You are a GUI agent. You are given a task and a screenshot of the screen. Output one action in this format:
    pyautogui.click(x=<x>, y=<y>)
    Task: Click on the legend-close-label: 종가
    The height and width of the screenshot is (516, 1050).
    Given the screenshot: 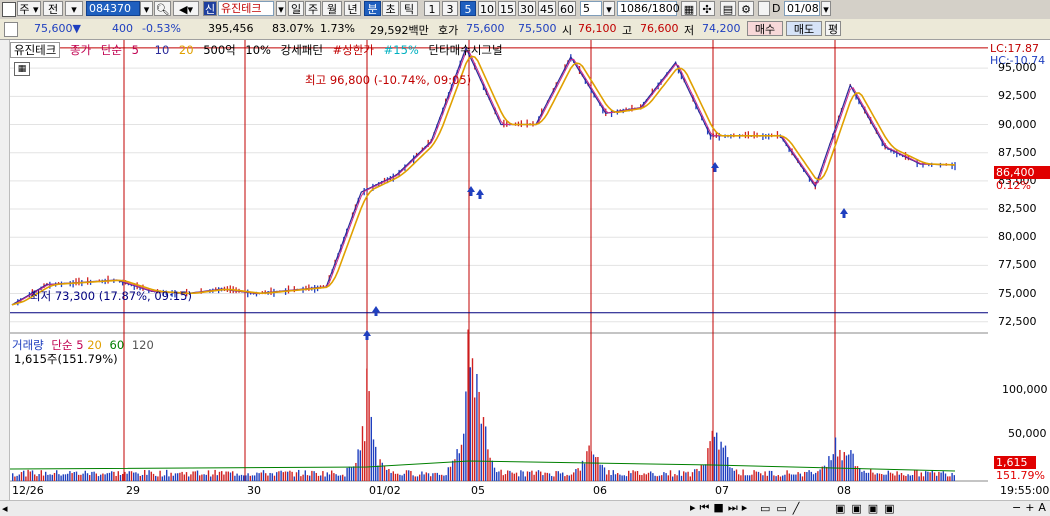 What is the action you would take?
    pyautogui.click(x=80, y=50)
    